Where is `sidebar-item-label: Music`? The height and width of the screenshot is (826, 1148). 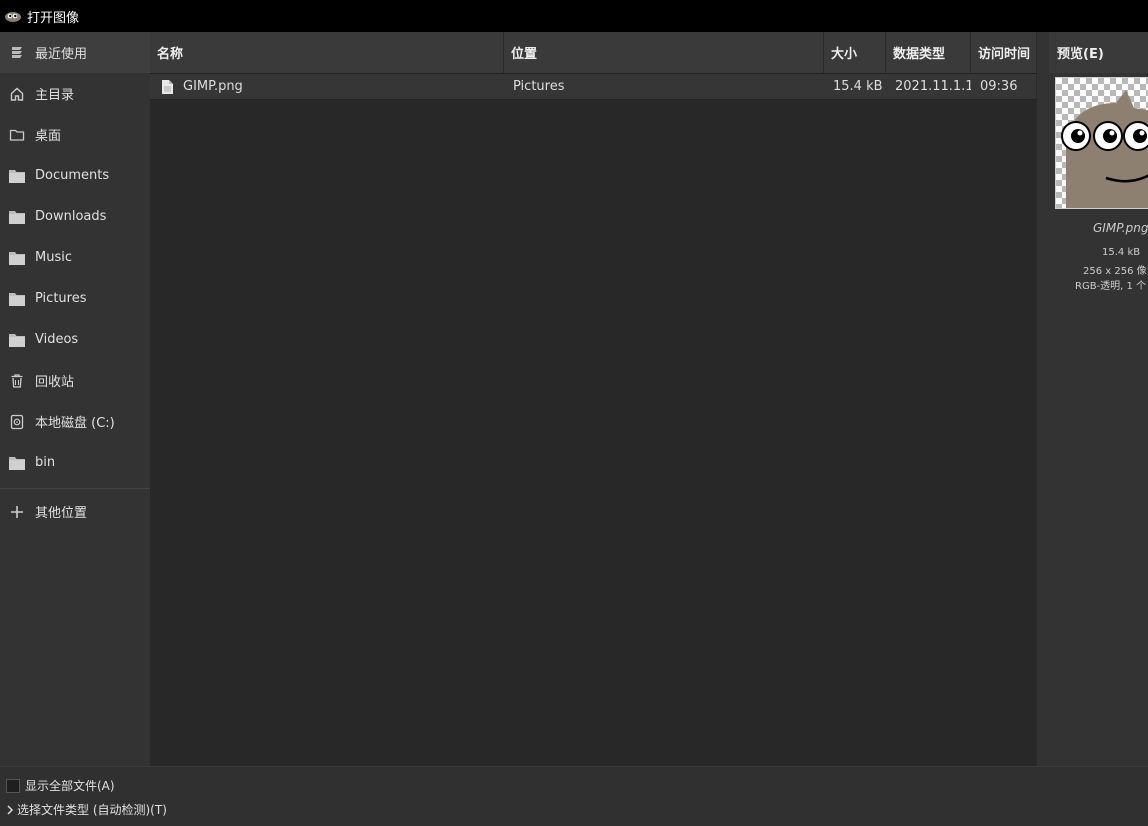 sidebar-item-label: Music is located at coordinates (53, 257).